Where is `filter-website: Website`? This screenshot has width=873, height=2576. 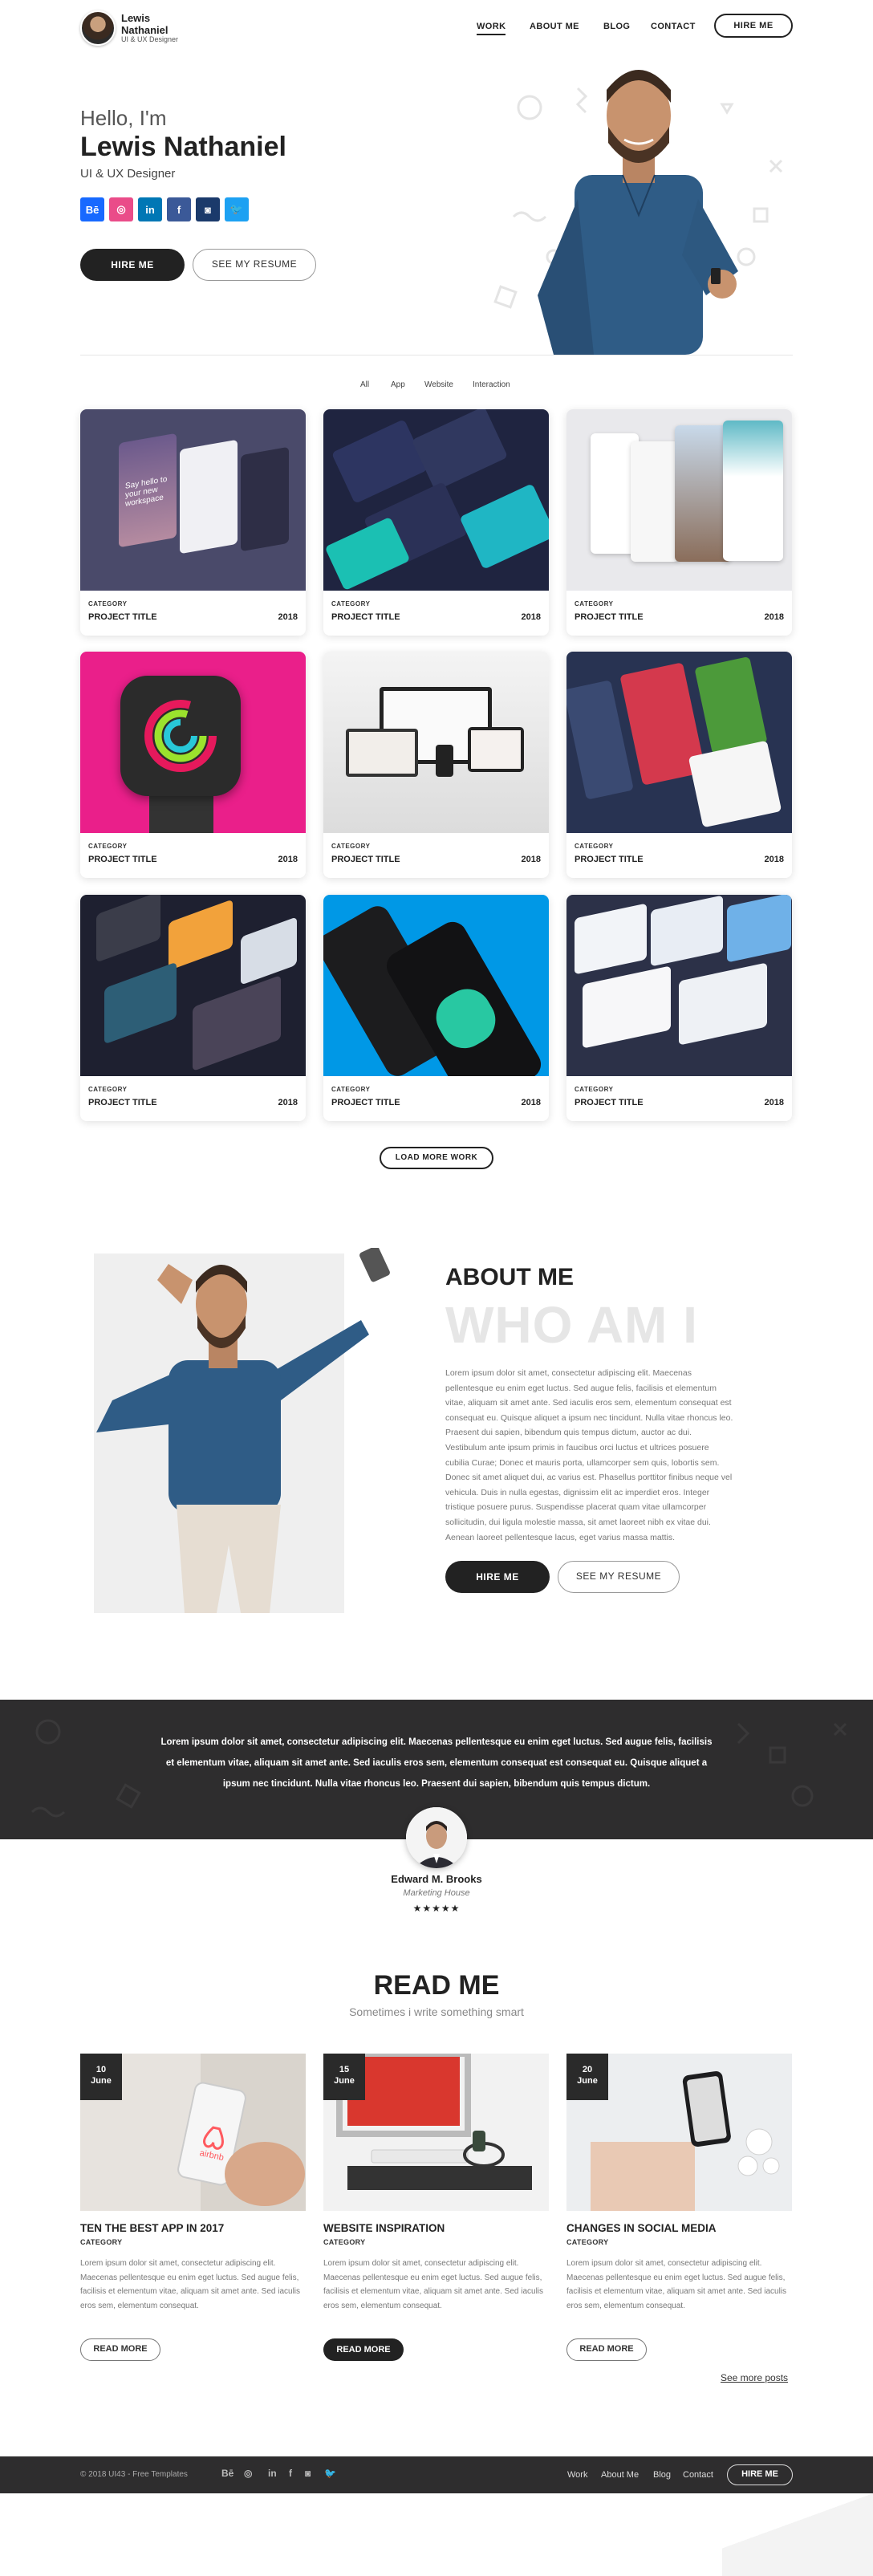
filter-website: Website is located at coordinates (438, 385).